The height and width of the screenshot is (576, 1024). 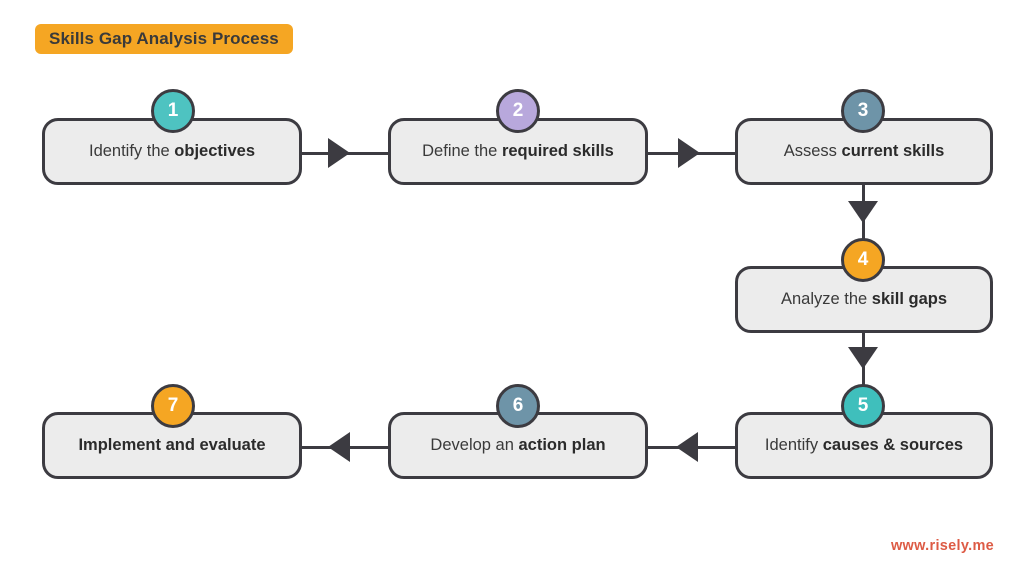 I want to click on step-number-4: 4, so click(x=863, y=259).